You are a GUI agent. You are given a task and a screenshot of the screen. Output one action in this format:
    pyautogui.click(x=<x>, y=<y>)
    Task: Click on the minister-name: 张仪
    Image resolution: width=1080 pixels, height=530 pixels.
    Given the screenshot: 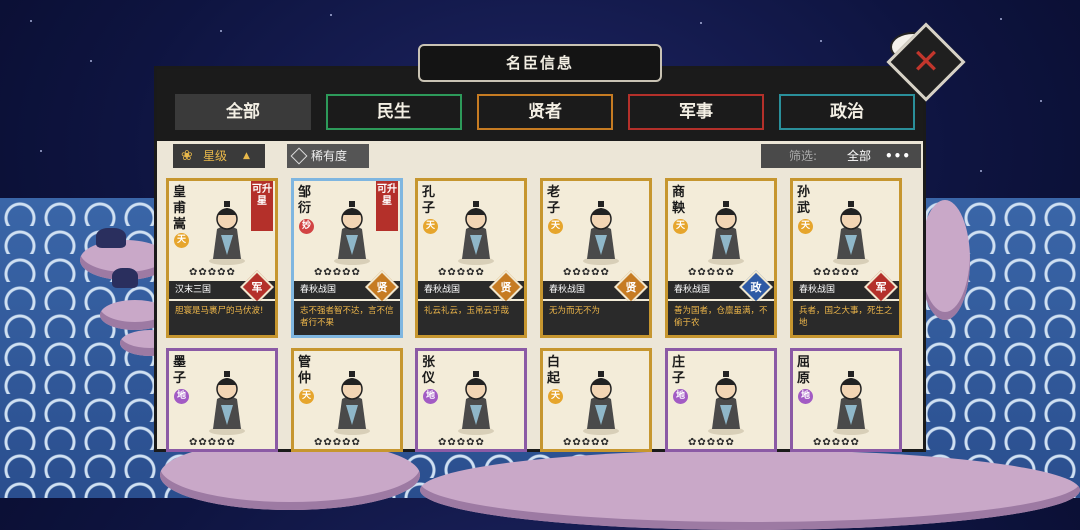 What is the action you would take?
    pyautogui.click(x=429, y=370)
    